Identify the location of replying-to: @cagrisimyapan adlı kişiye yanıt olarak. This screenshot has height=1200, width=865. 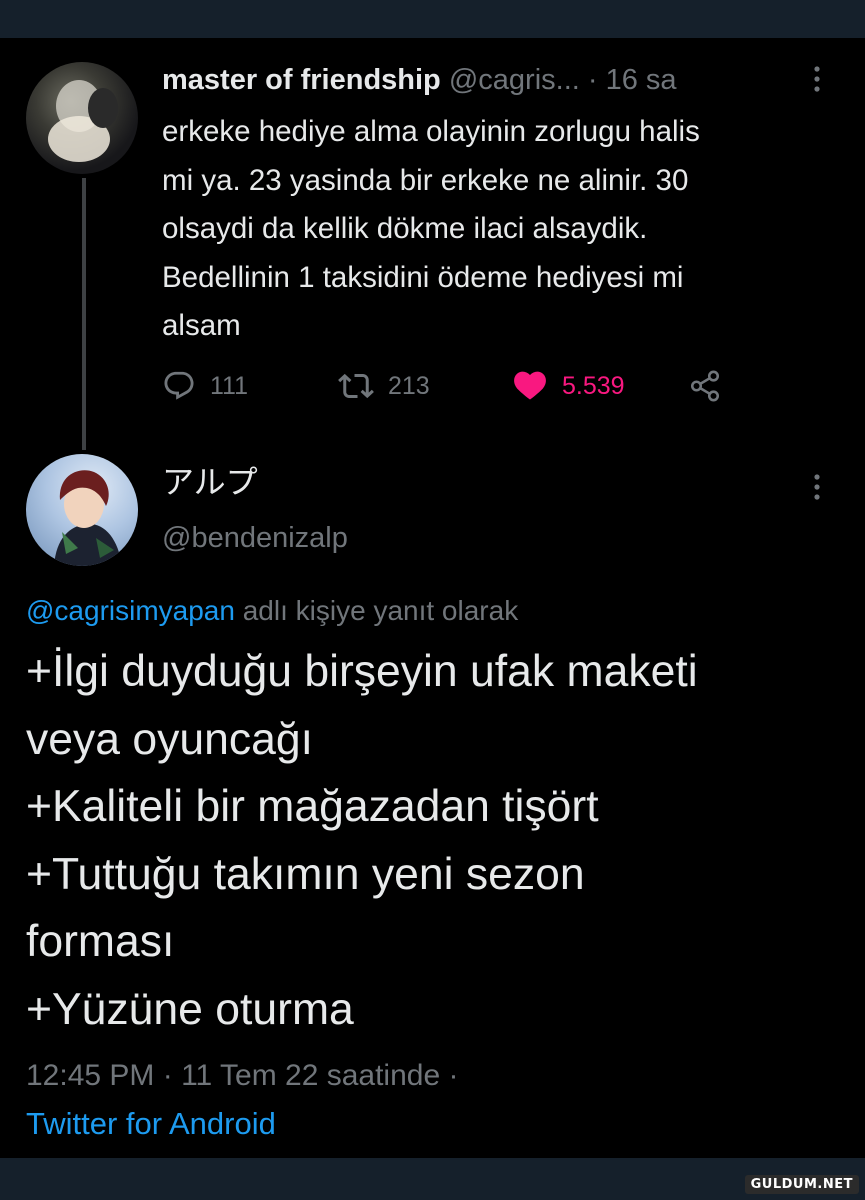
(272, 611).